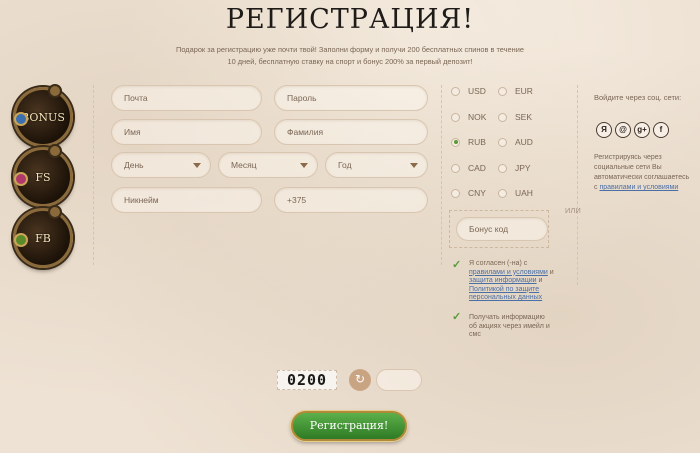 This screenshot has height=453, width=700. What do you see at coordinates (350, 19) in the screenshot?
I see `page-title: РЕГИСТРАЦИЯ!` at bounding box center [350, 19].